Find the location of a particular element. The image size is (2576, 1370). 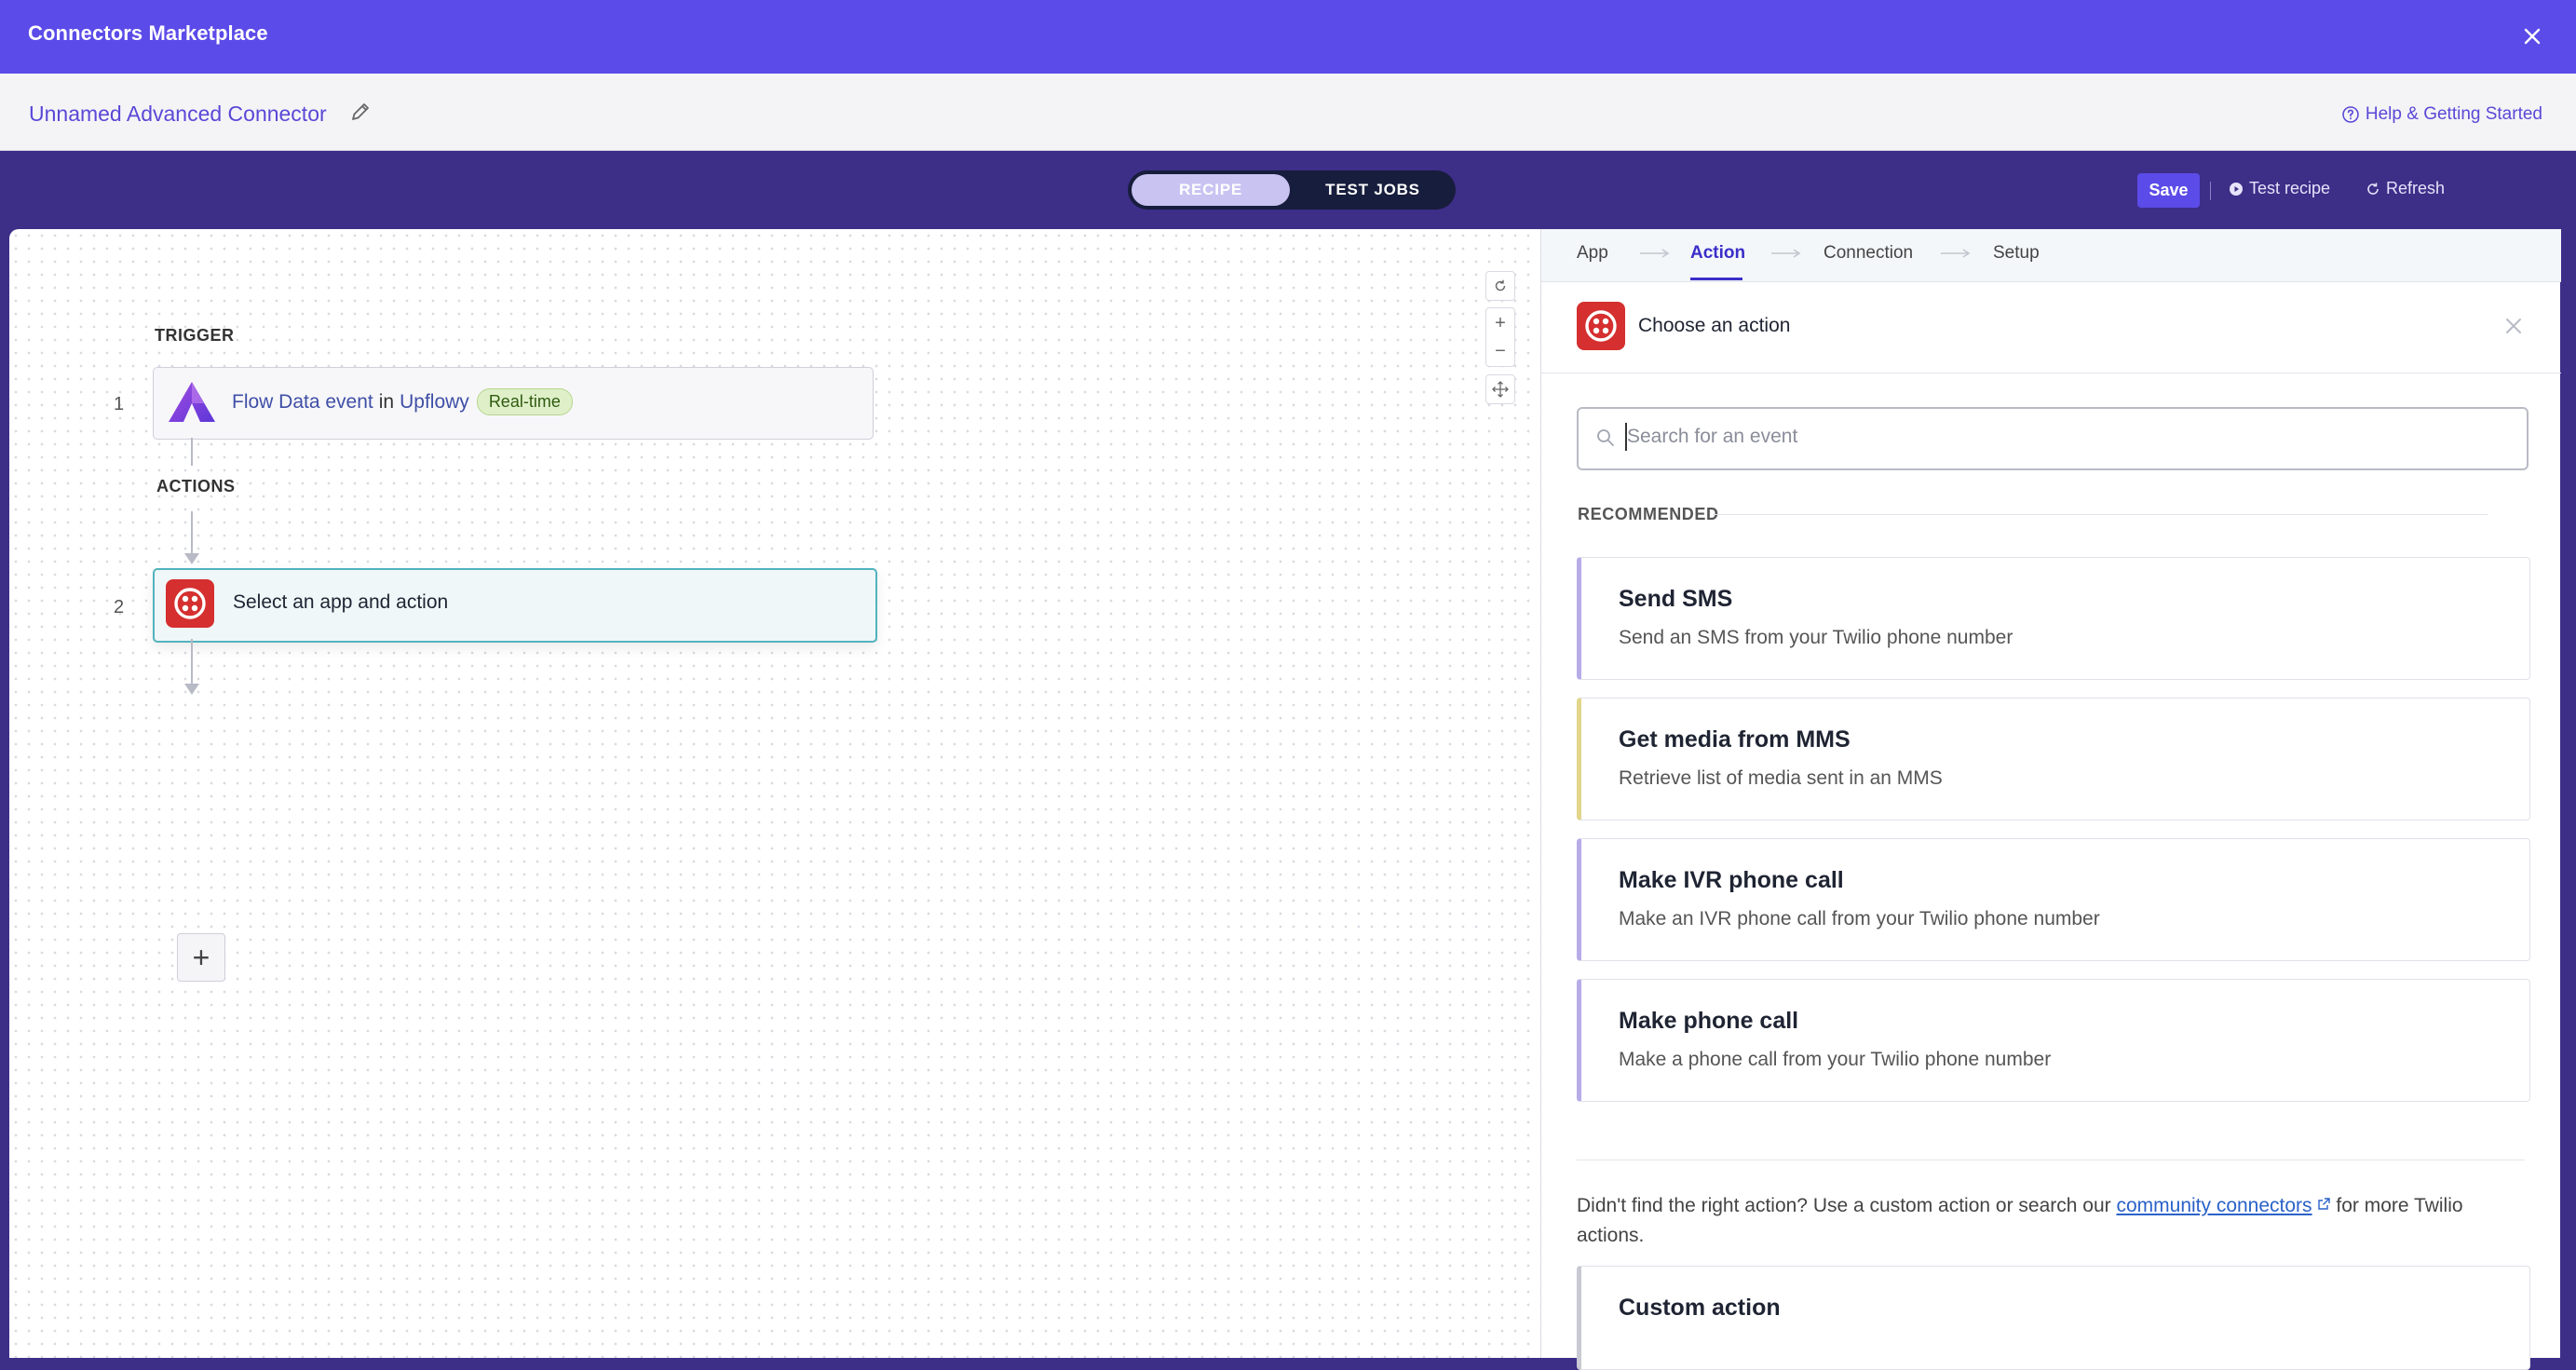

help-circle-icon is located at coordinates (2350, 115).